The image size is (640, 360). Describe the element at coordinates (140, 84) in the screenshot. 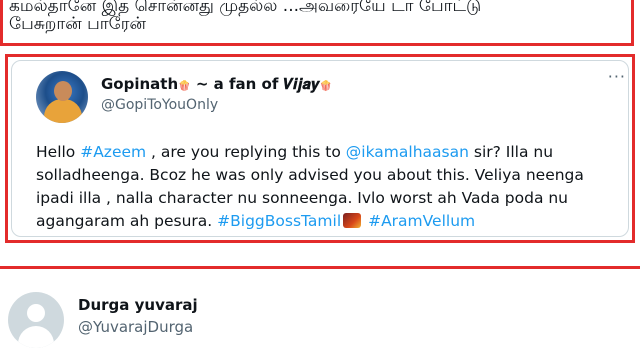

I see `display-name-text: Gopinath` at that location.